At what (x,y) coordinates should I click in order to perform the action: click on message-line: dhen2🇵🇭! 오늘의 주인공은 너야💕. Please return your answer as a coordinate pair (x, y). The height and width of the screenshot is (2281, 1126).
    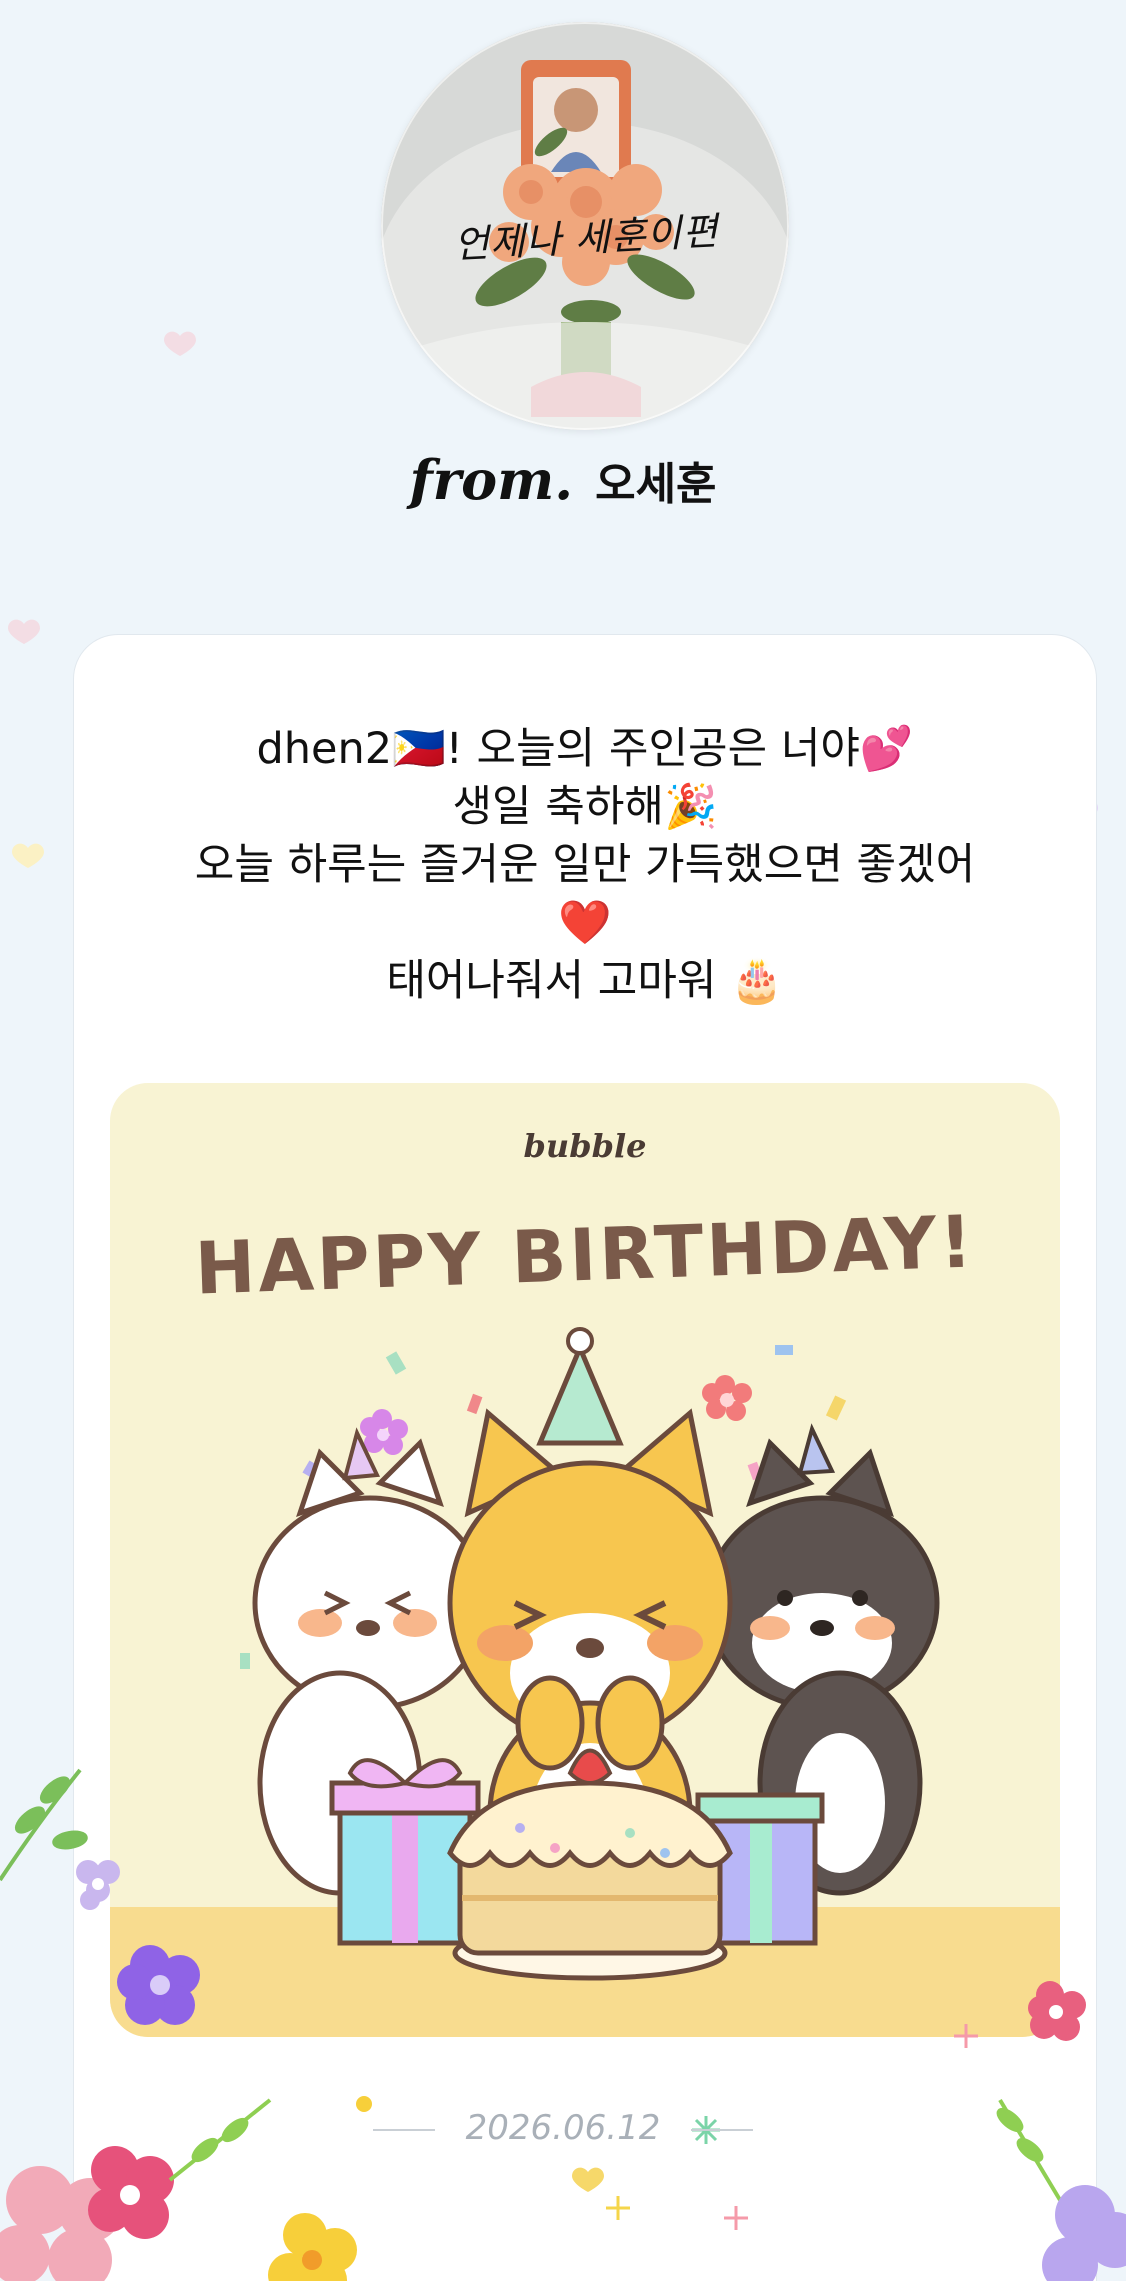
    Looking at the image, I should click on (585, 749).